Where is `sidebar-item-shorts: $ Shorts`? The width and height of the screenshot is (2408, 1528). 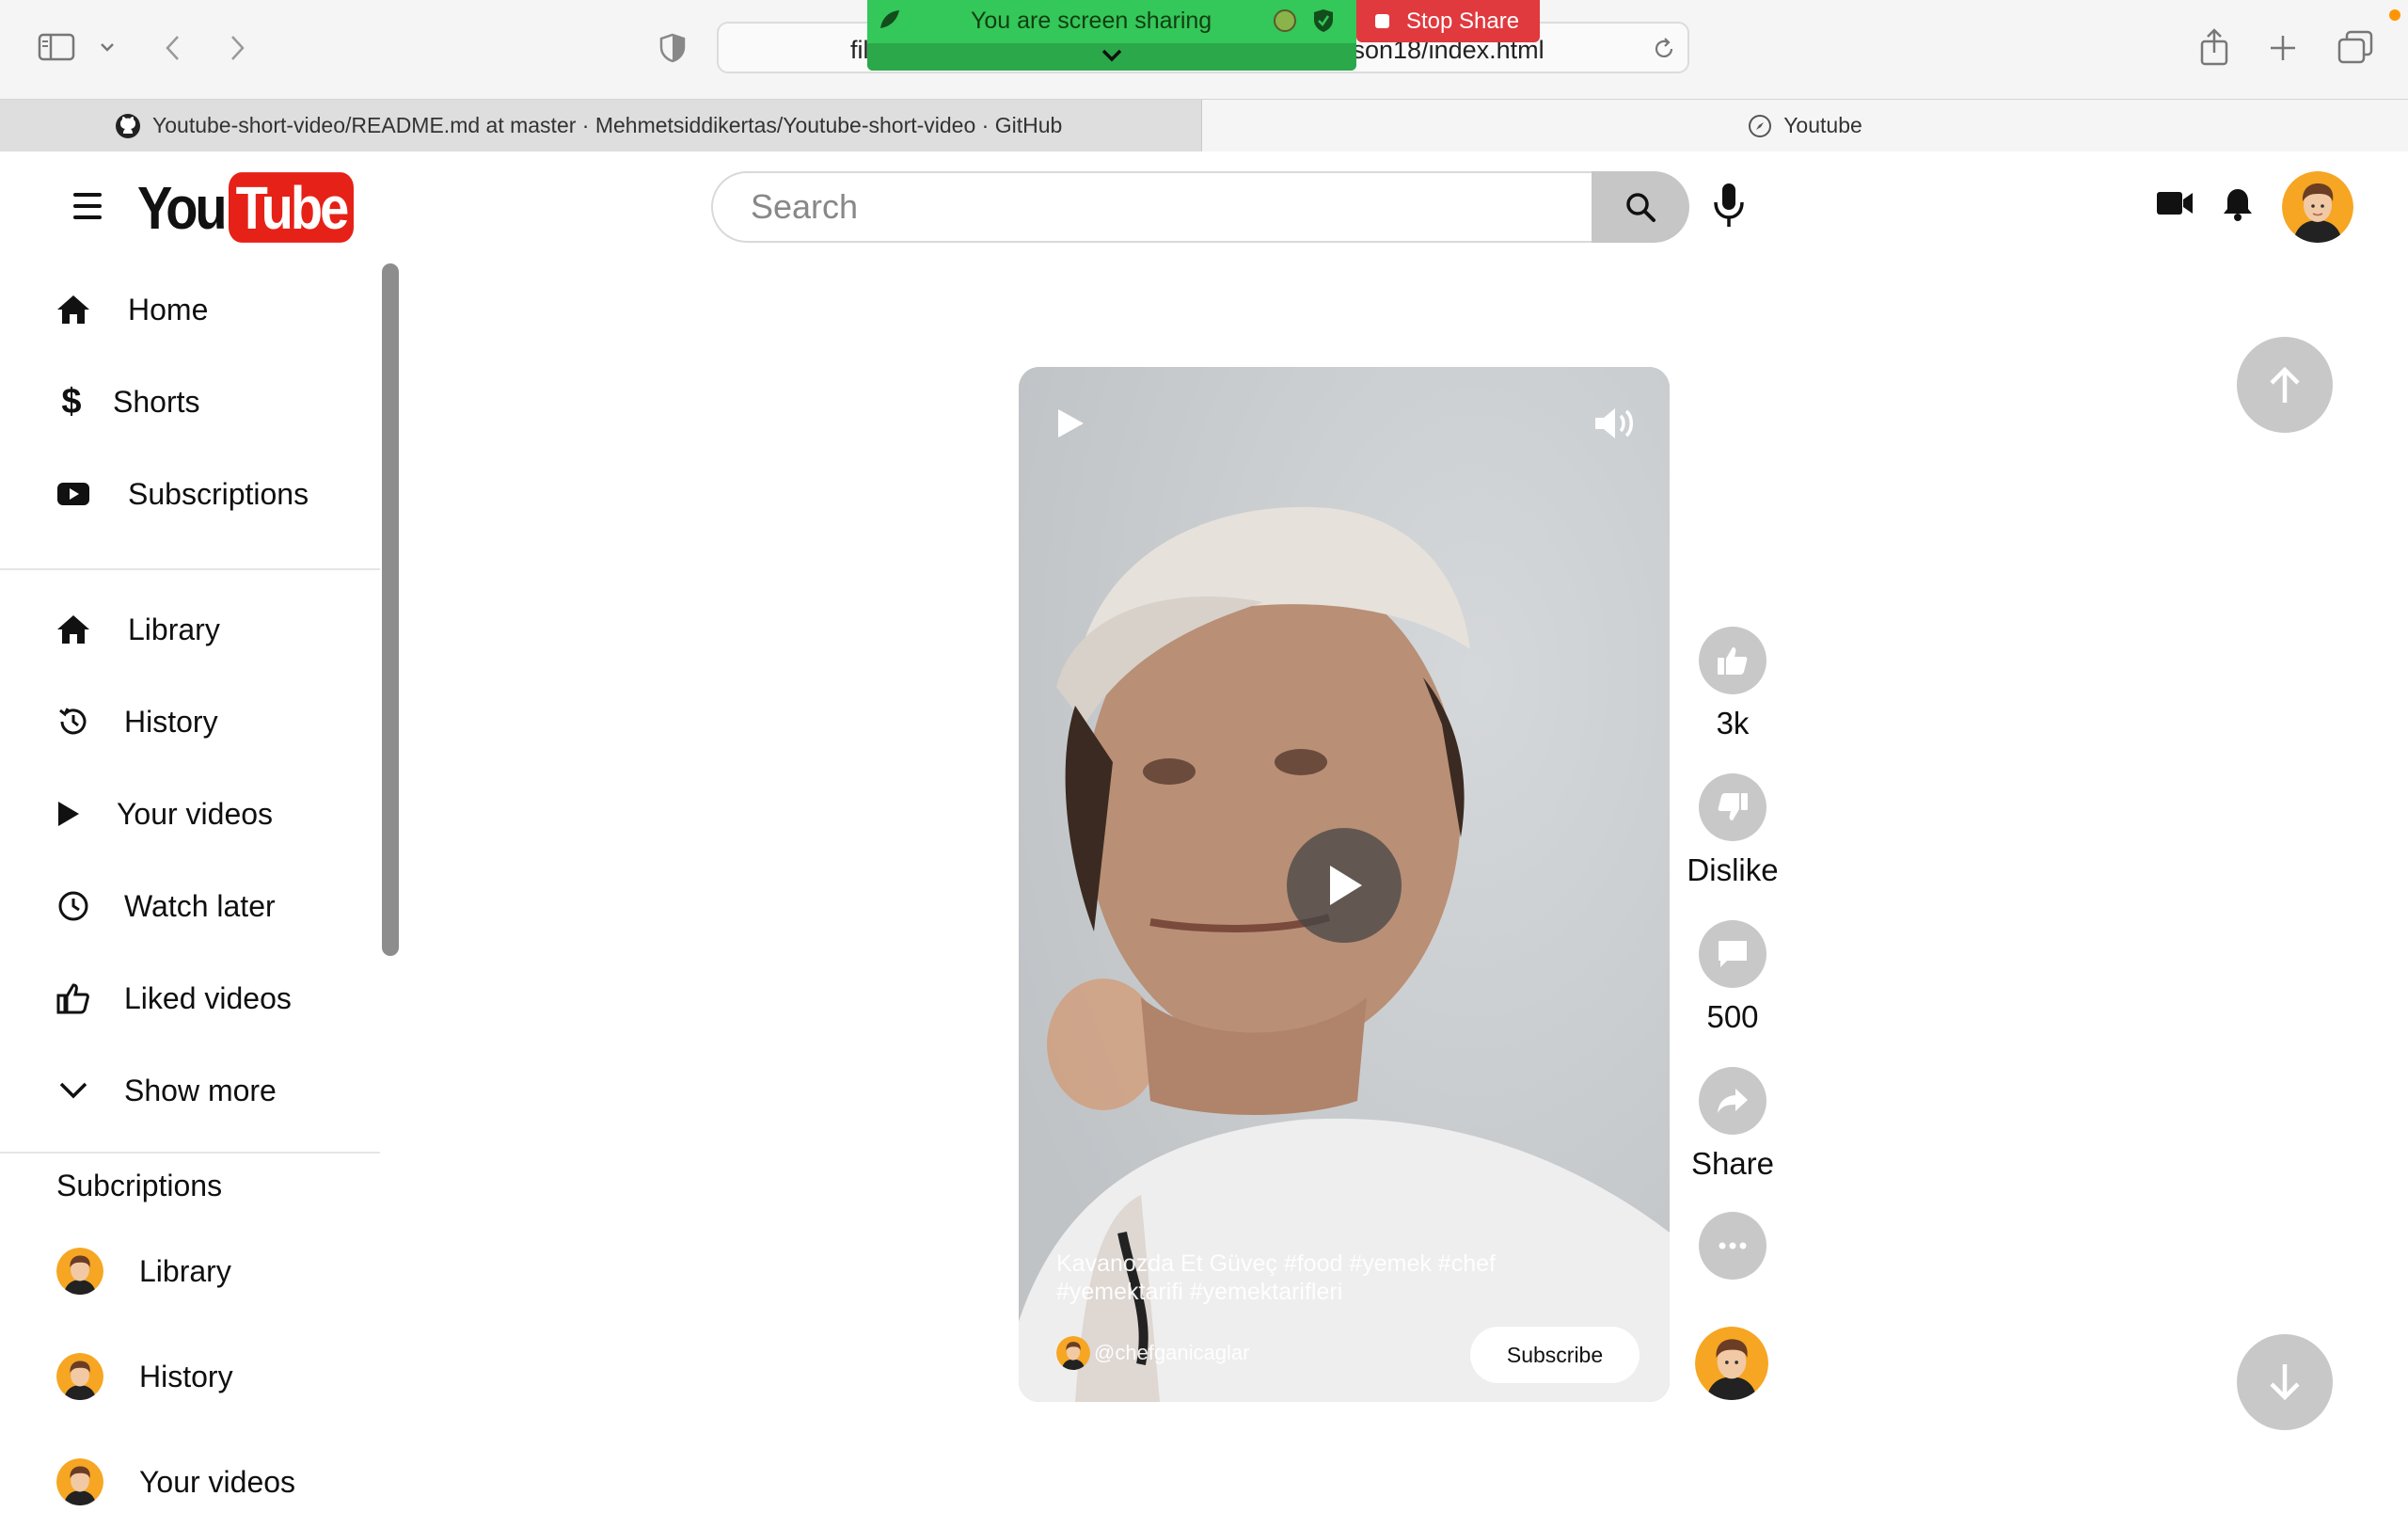 sidebar-item-shorts: $ Shorts is located at coordinates (190, 402).